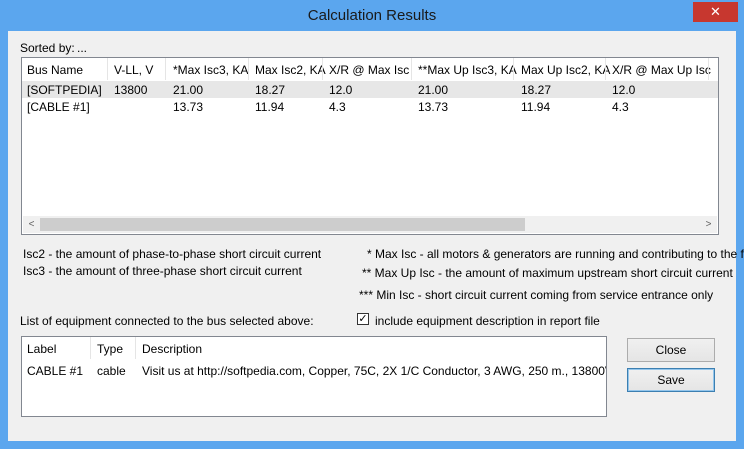 Image resolution: width=744 pixels, height=449 pixels. What do you see at coordinates (671, 350) in the screenshot?
I see `close-button: Close` at bounding box center [671, 350].